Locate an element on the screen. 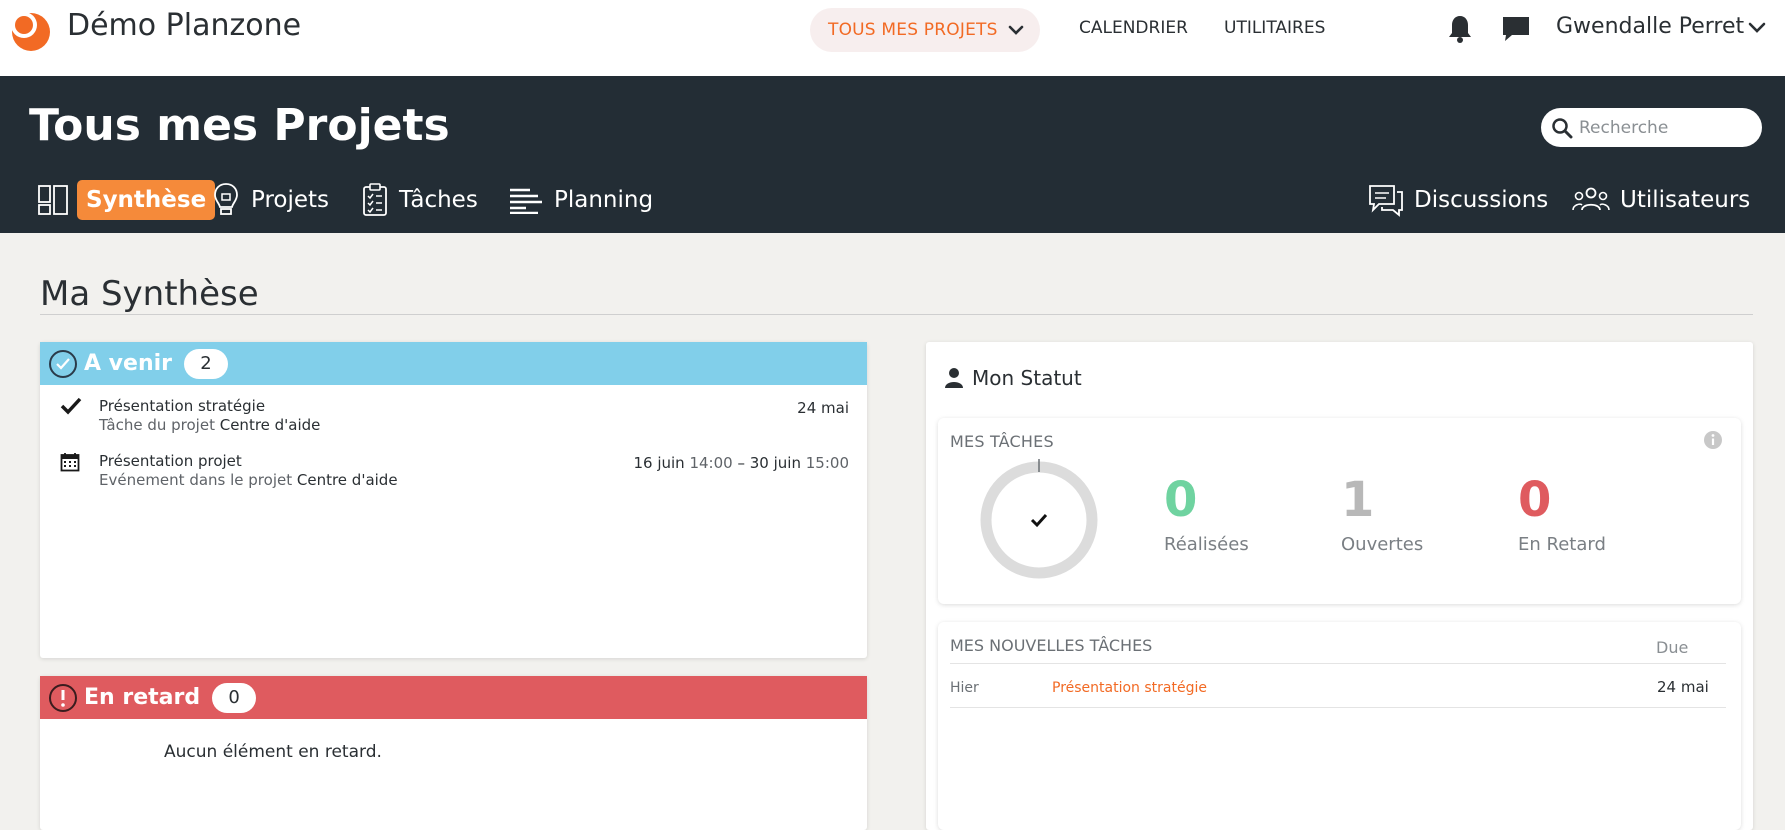 Image resolution: width=1785 pixels, height=830 pixels. tab-utilisateurs: Utilisateurs is located at coordinates (1661, 200).